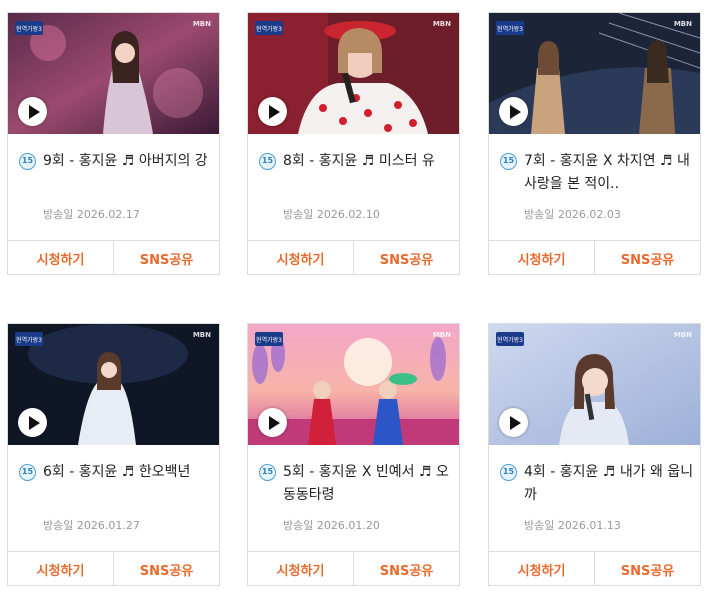 The width and height of the screenshot is (712, 598). Describe the element at coordinates (331, 525) in the screenshot. I see `broadcast-date: 방송일 2026.01.20` at that location.